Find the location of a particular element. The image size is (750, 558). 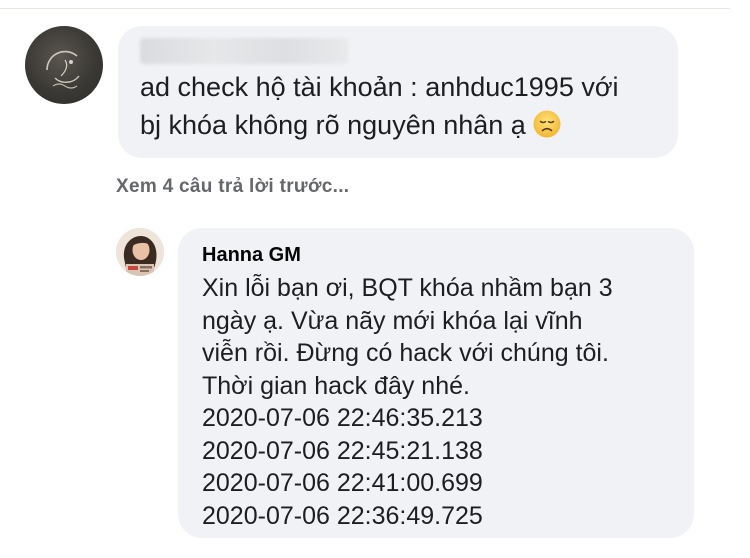

disappointed-face-icon is located at coordinates (547, 124).